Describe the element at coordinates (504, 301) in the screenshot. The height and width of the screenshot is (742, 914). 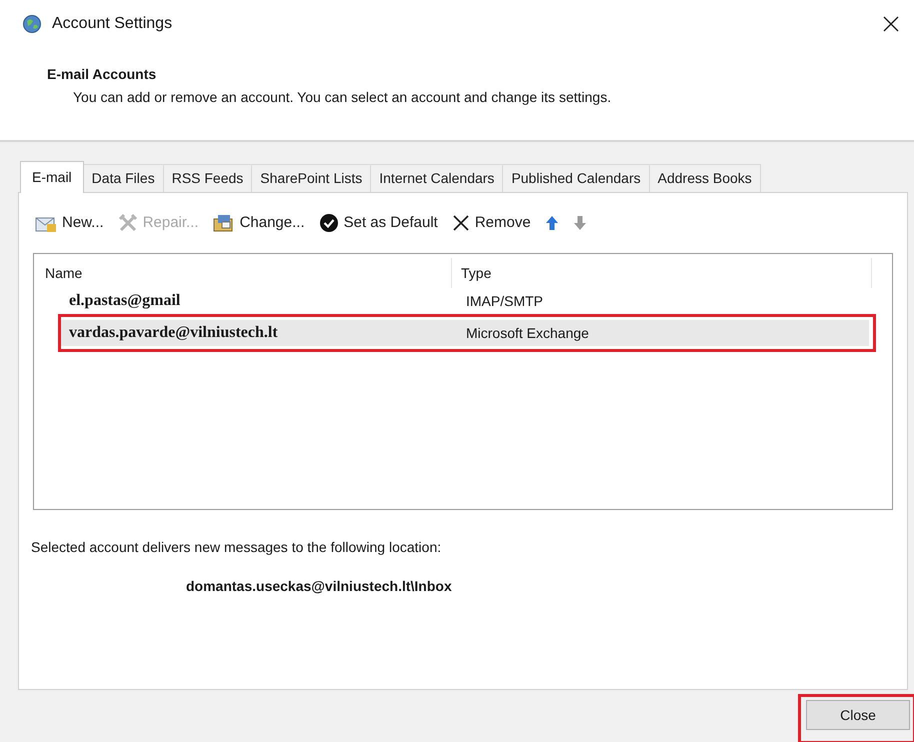
I see `table-cell-text: IMAP/SMTP` at that location.